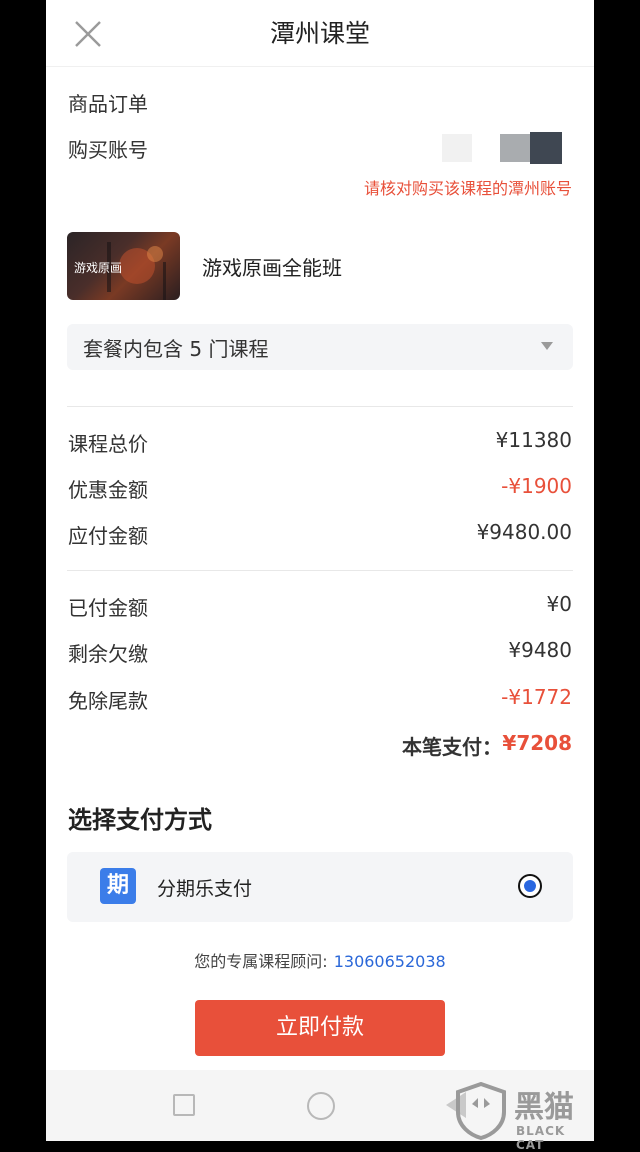  What do you see at coordinates (108, 104) in the screenshot?
I see `product-order-label: 商品订单` at bounding box center [108, 104].